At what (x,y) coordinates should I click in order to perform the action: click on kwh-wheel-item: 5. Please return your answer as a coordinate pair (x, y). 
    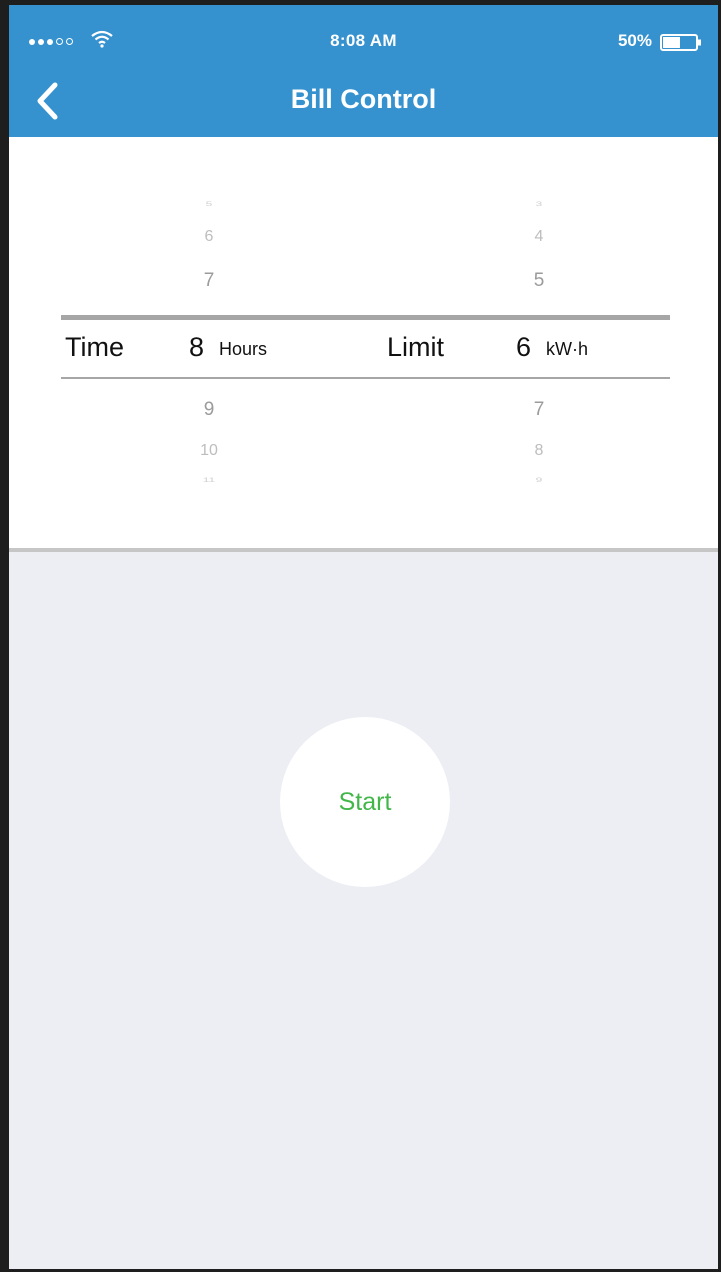
    Looking at the image, I should click on (539, 281).